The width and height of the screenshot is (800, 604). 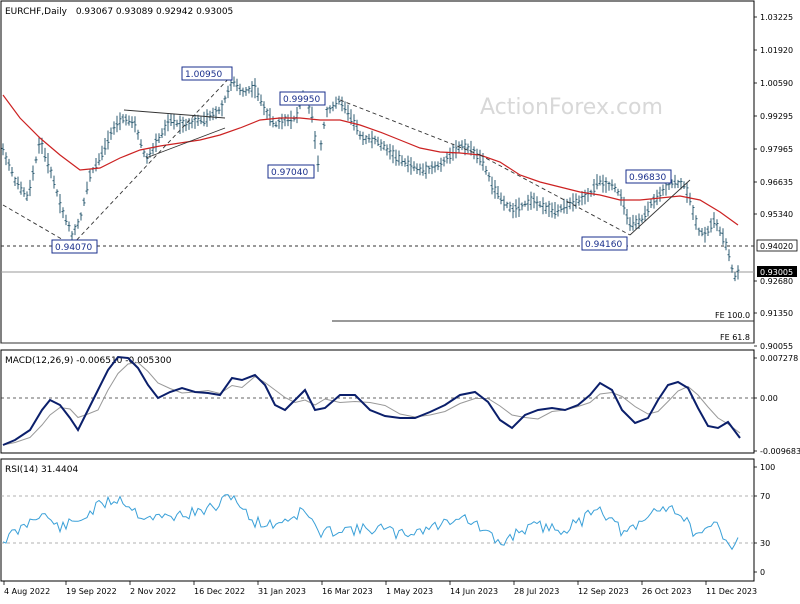 I want to click on price-callout-text: 1.00950, so click(x=203, y=75).